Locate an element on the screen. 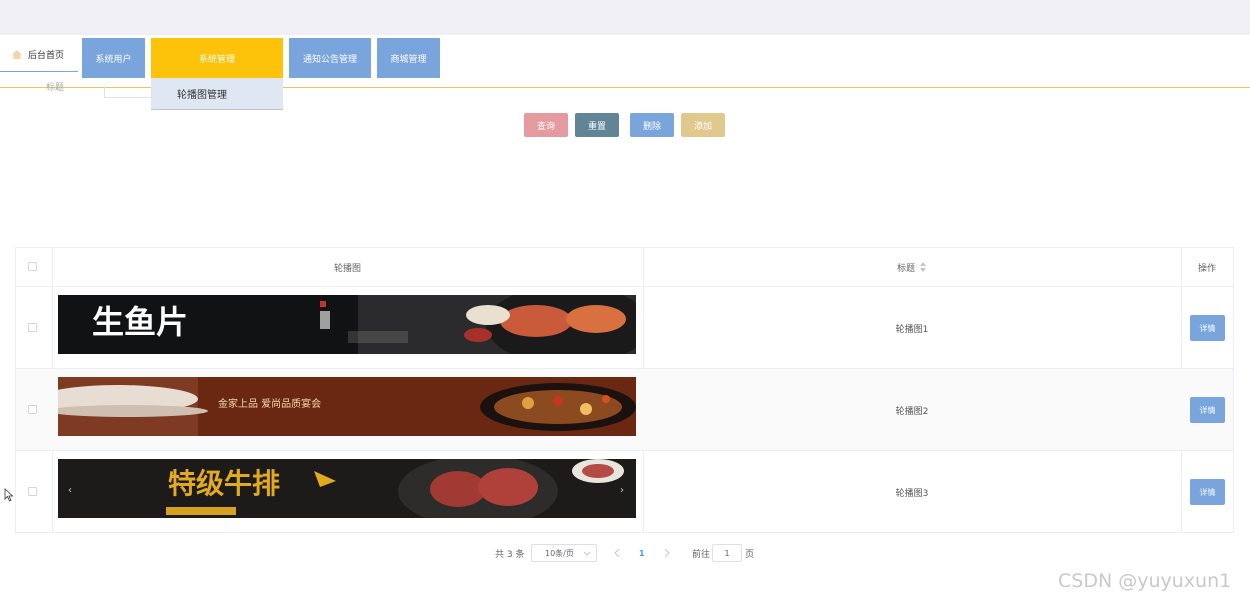 Image resolution: width=1250 pixels, height=603 pixels. table-row: 生鱼片 轮播图1 详情 is located at coordinates (624, 327).